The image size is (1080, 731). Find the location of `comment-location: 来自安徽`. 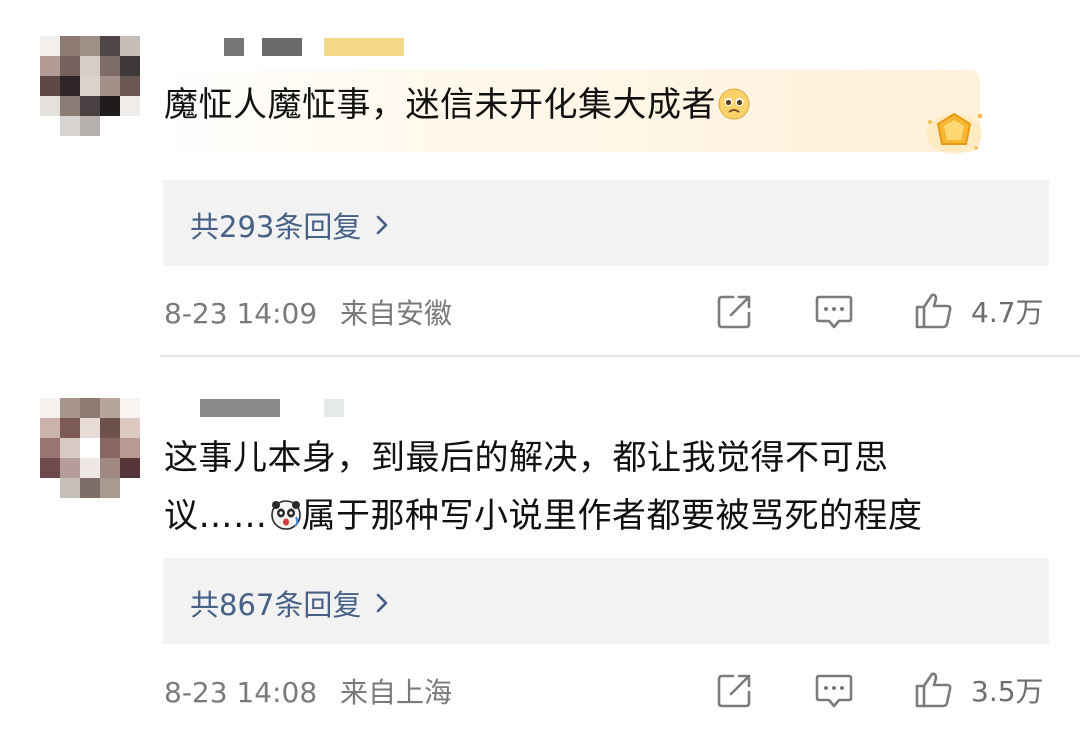

comment-location: 来自安徽 is located at coordinates (396, 313).